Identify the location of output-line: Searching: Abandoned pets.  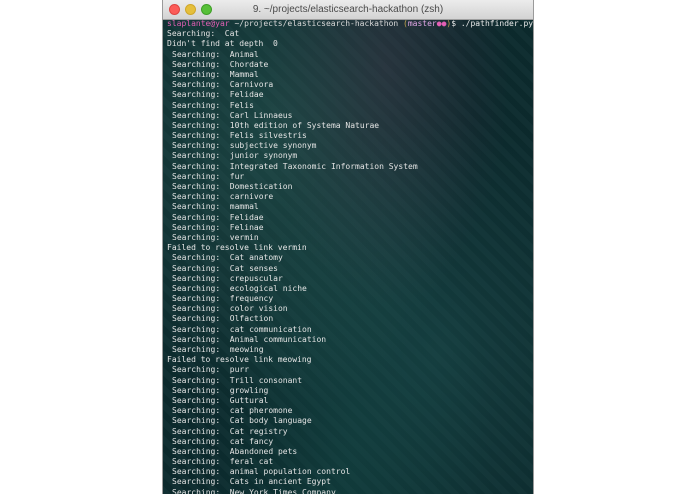
(235, 451).